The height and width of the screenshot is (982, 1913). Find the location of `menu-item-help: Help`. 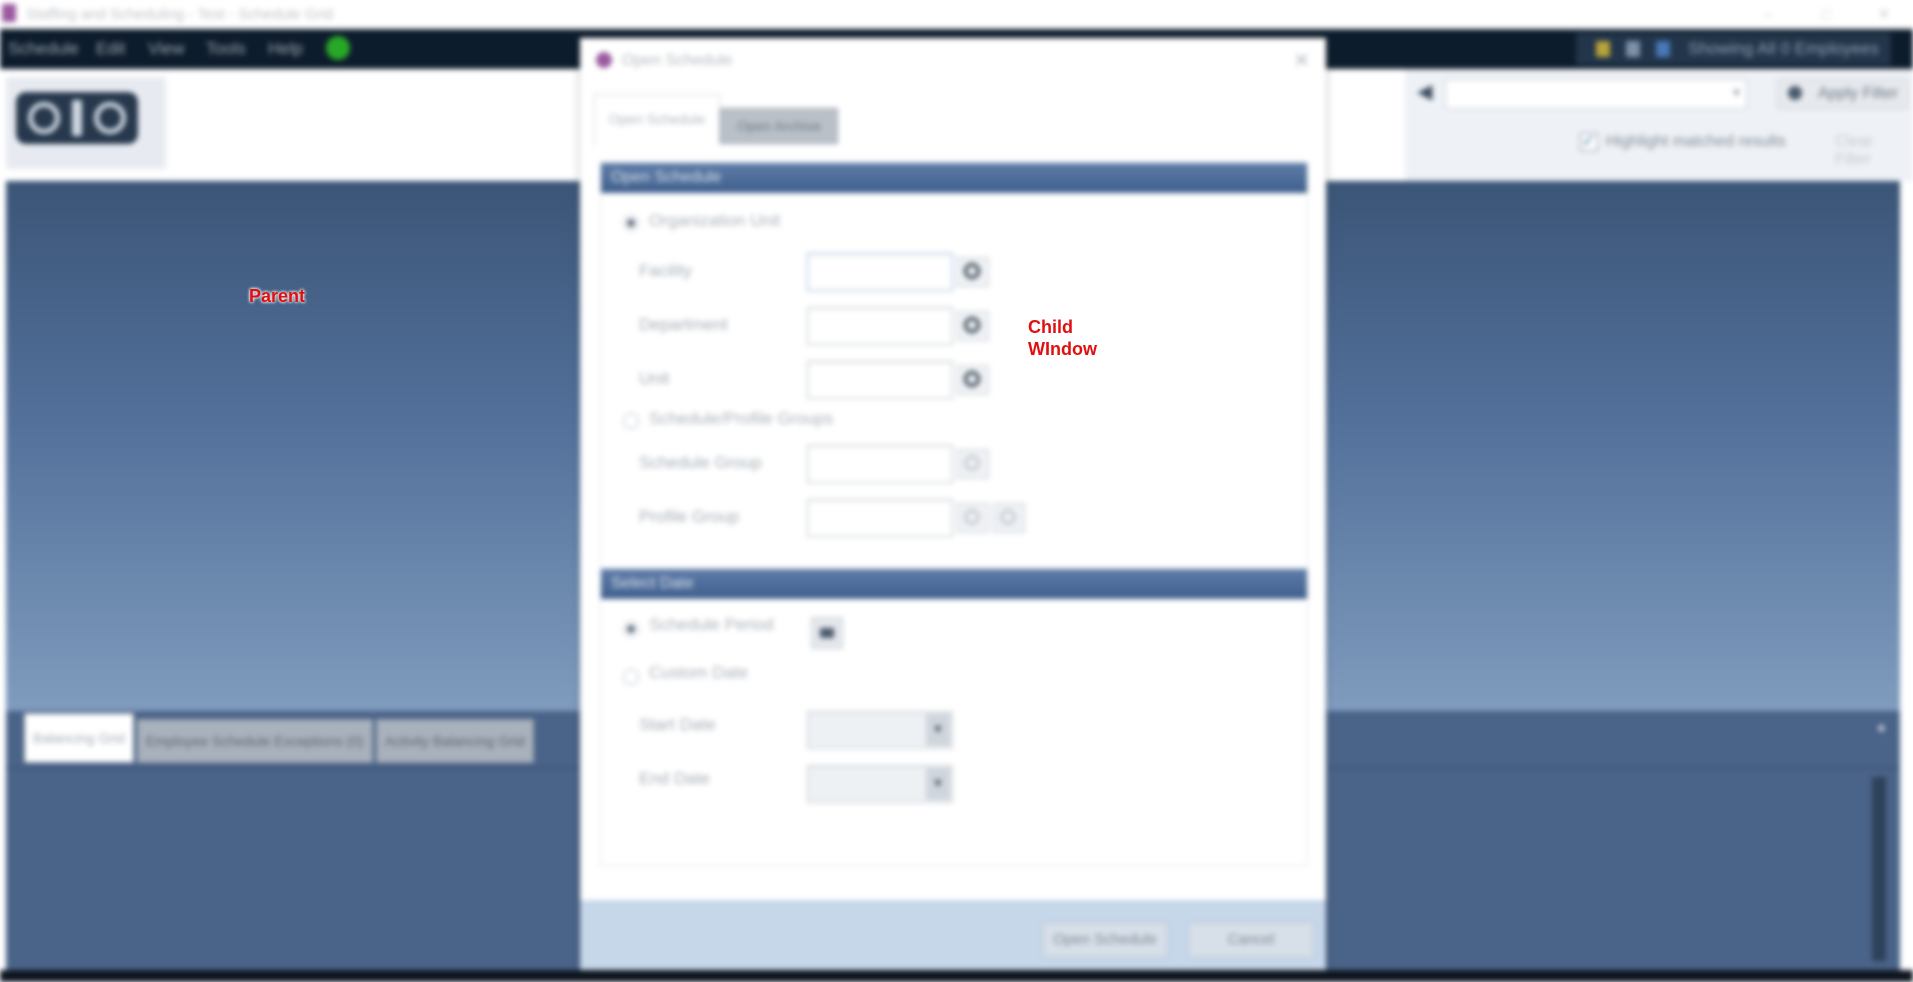

menu-item-help: Help is located at coordinates (285, 49).